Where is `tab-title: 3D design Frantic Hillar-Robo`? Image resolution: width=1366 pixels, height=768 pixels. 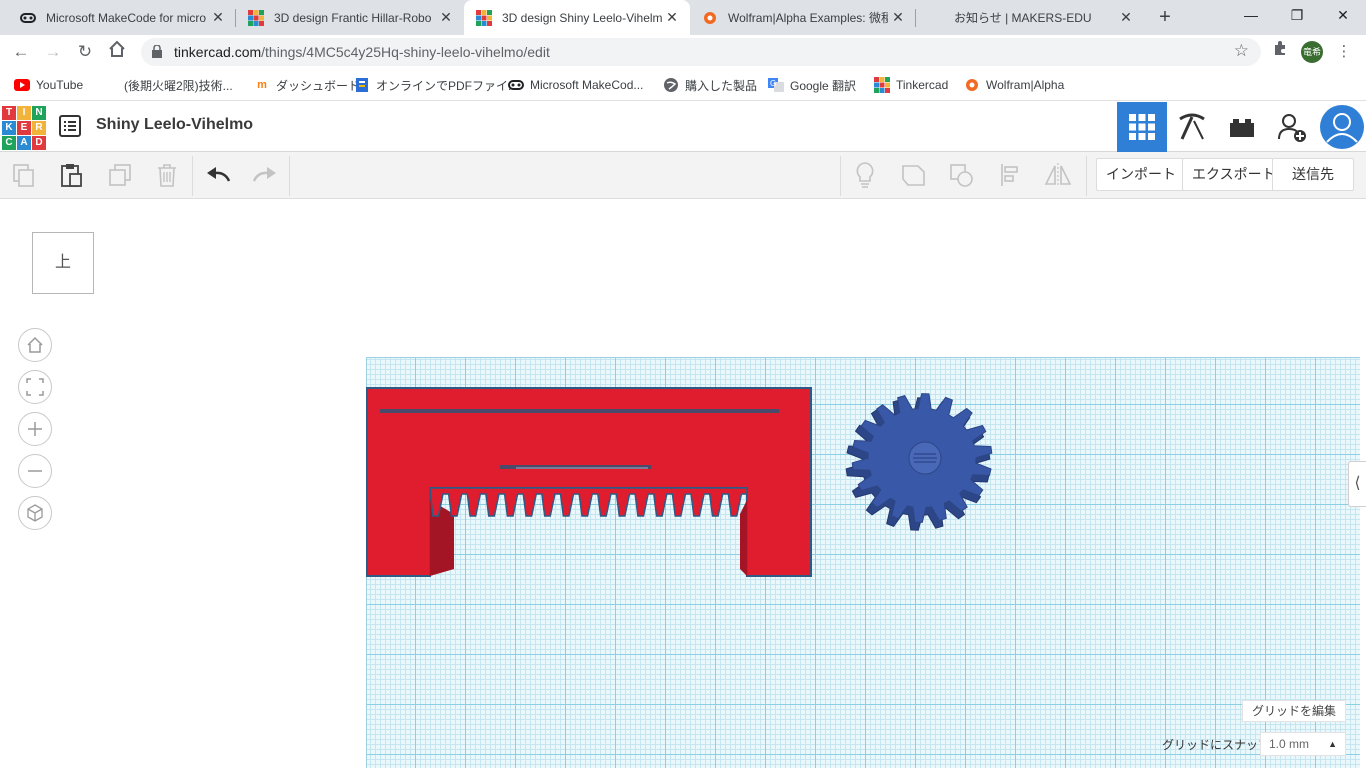 tab-title: 3D design Frantic Hillar-Robo is located at coordinates (353, 17).